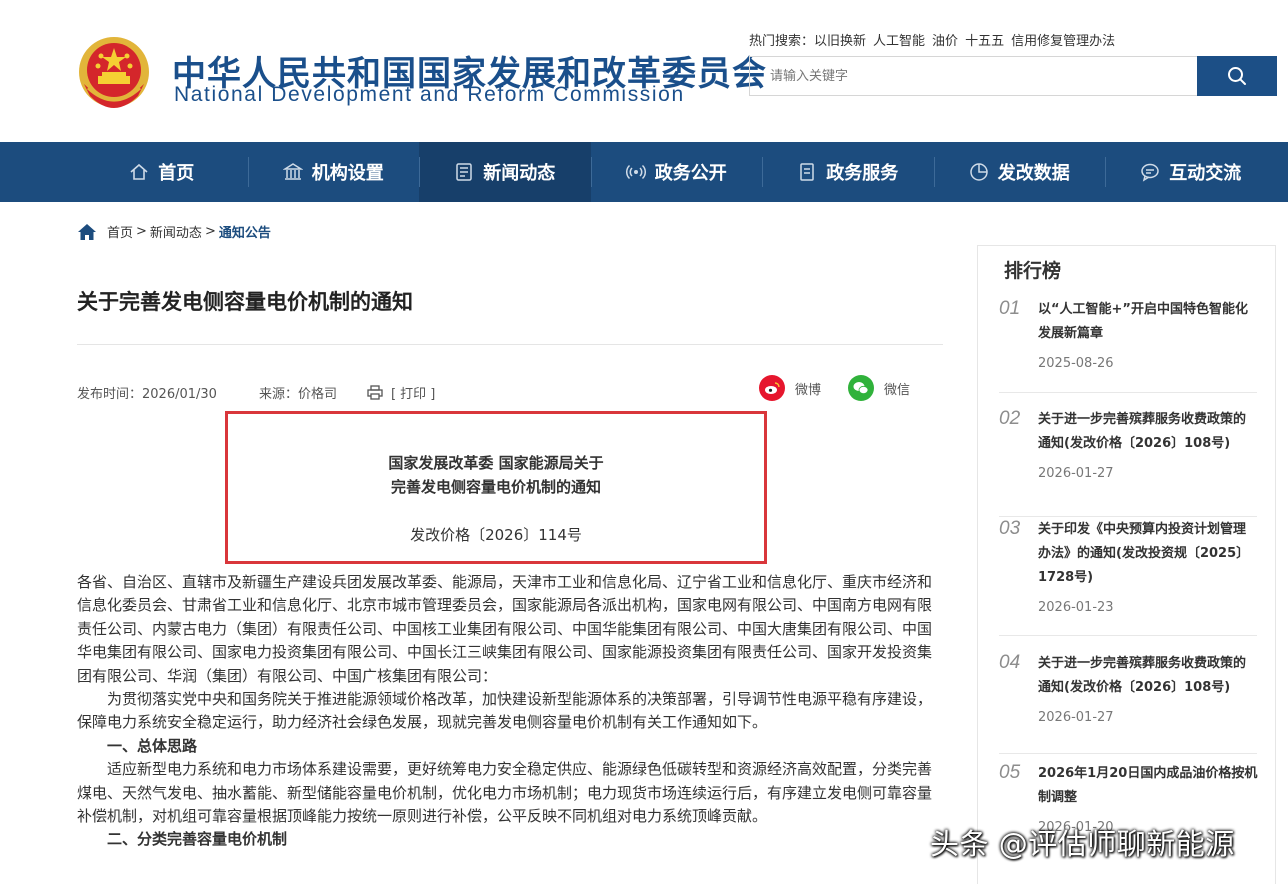  I want to click on hot-search-label: 热门搜索：, so click(782, 41).